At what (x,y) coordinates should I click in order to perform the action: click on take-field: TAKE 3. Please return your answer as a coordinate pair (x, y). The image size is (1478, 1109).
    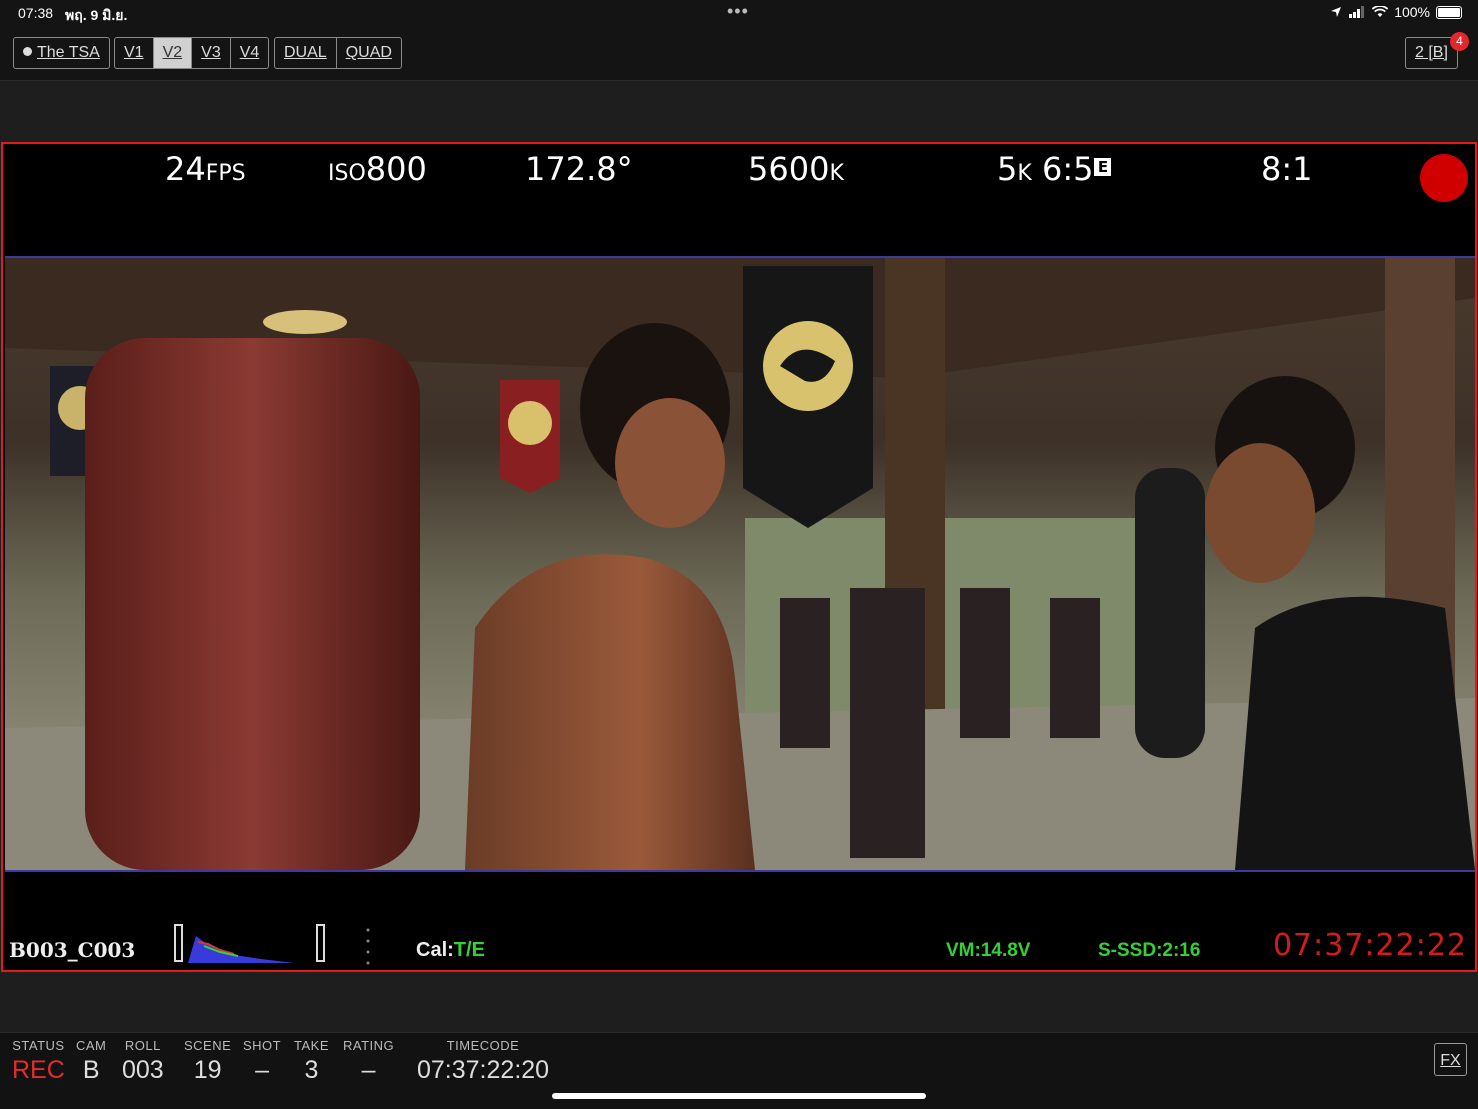
    Looking at the image, I should click on (311, 1061).